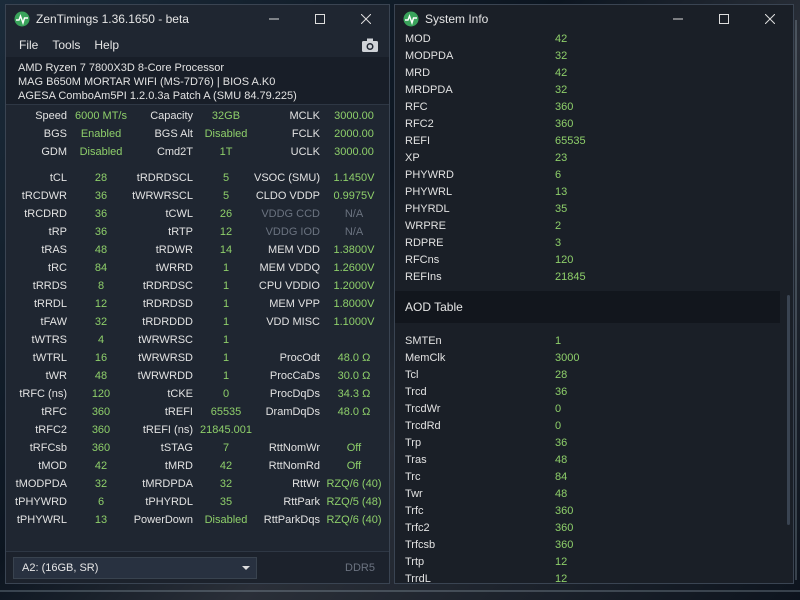 The image size is (800, 600). What do you see at coordinates (51, 430) in the screenshot?
I see `timing-label: tRFC2` at bounding box center [51, 430].